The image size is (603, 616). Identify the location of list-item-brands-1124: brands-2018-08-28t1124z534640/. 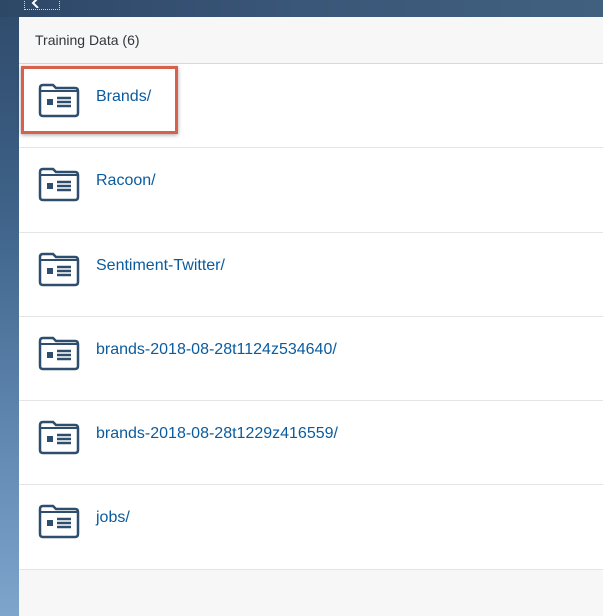
(311, 359).